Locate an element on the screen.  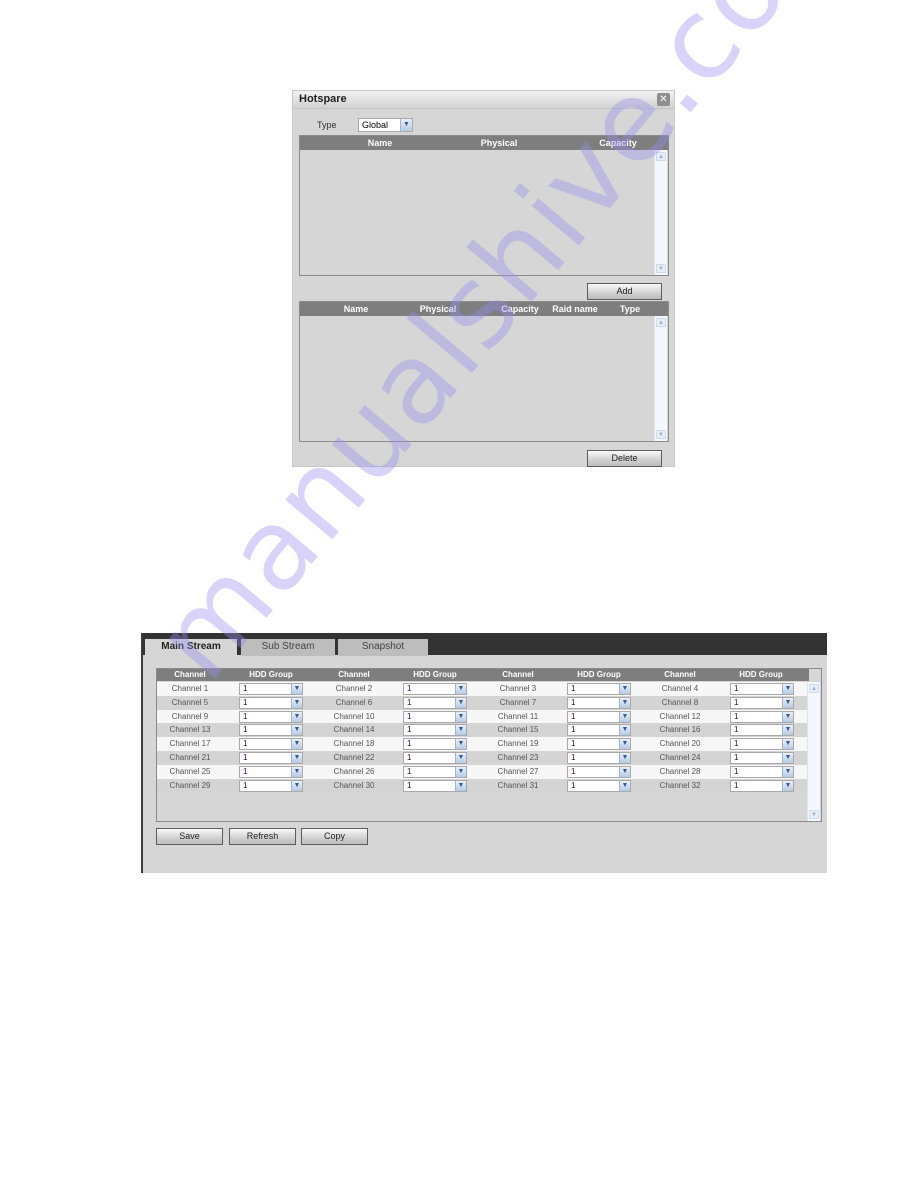
refresh-button: Refresh is located at coordinates (262, 836).